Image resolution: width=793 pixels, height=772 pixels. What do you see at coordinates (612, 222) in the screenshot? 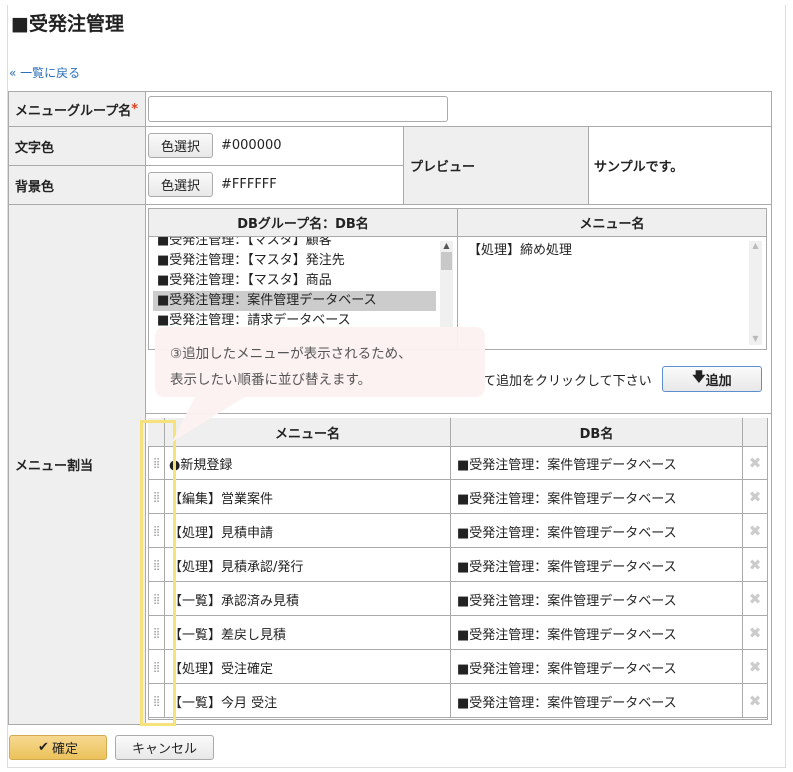
I see `menu-header: メニュー名` at bounding box center [612, 222].